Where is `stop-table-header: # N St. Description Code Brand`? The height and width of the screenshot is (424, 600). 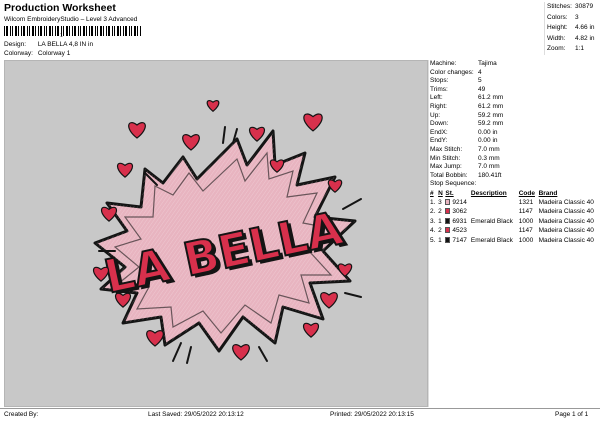
stop-table-header: # N St. Description Code Brand is located at coordinates (494, 193).